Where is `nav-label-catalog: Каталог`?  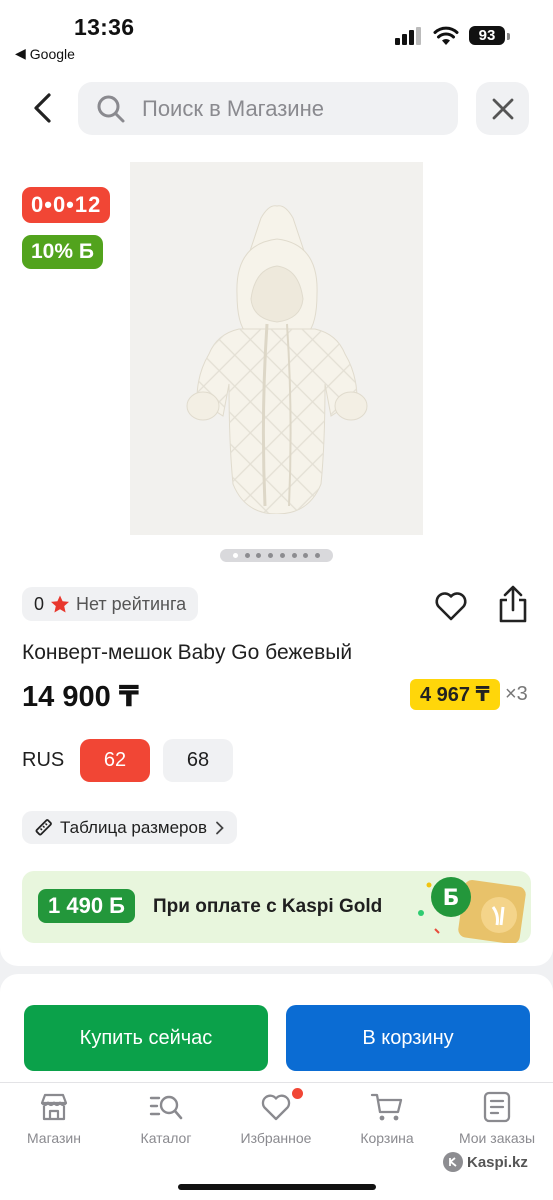 nav-label-catalog: Каталог is located at coordinates (166, 1138).